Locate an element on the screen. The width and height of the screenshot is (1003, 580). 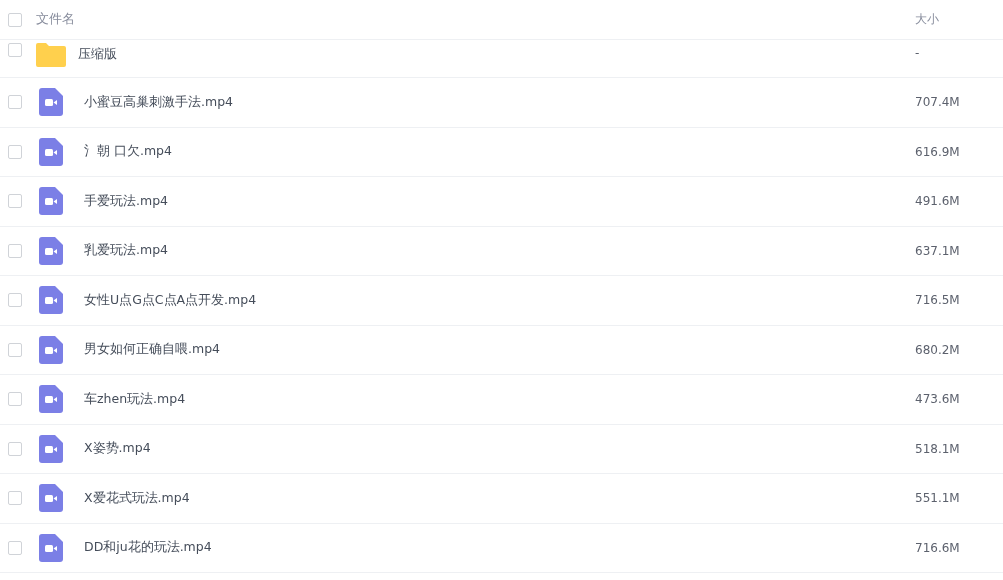
file-size: 518.1M is located at coordinates (938, 448).